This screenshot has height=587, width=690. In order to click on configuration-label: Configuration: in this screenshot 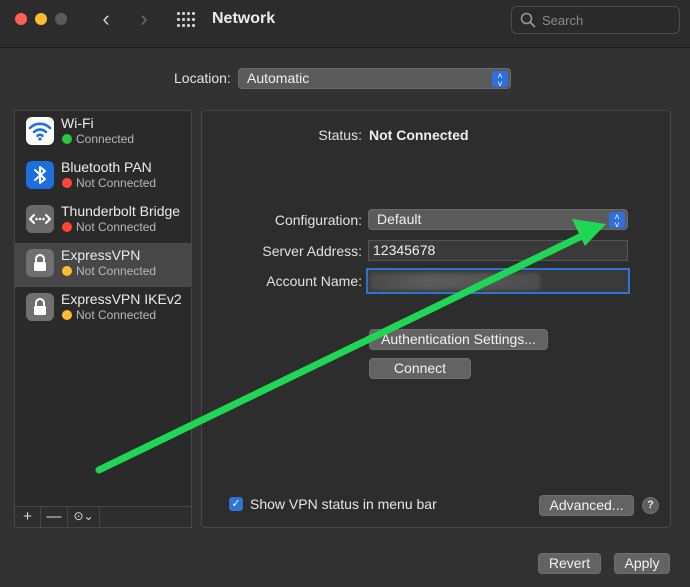, I will do `click(318, 220)`.